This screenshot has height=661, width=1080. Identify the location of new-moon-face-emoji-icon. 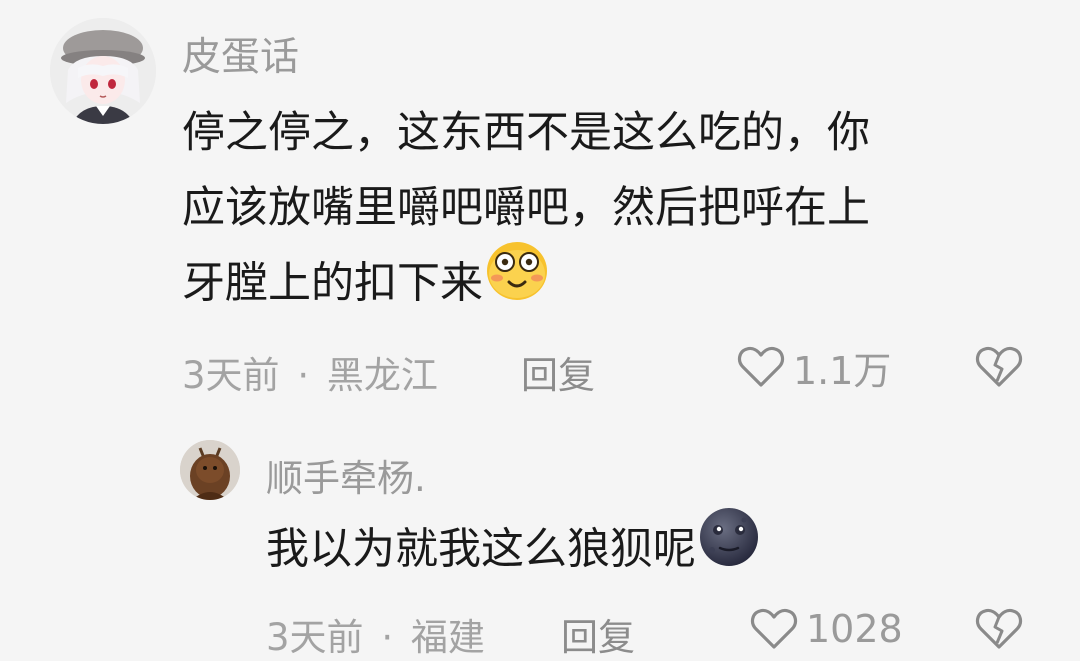
(729, 549).